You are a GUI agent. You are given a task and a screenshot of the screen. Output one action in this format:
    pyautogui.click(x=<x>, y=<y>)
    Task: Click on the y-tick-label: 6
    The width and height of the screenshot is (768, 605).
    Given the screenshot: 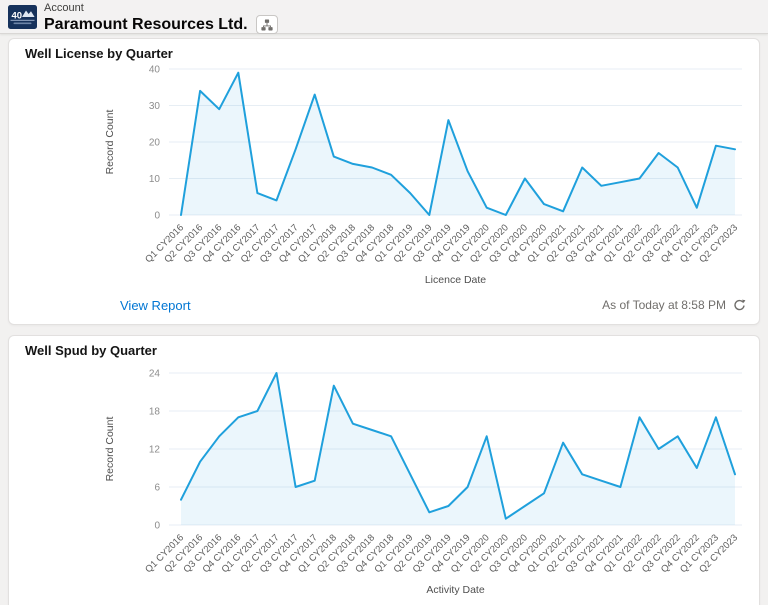 What is the action you would take?
    pyautogui.click(x=157, y=488)
    